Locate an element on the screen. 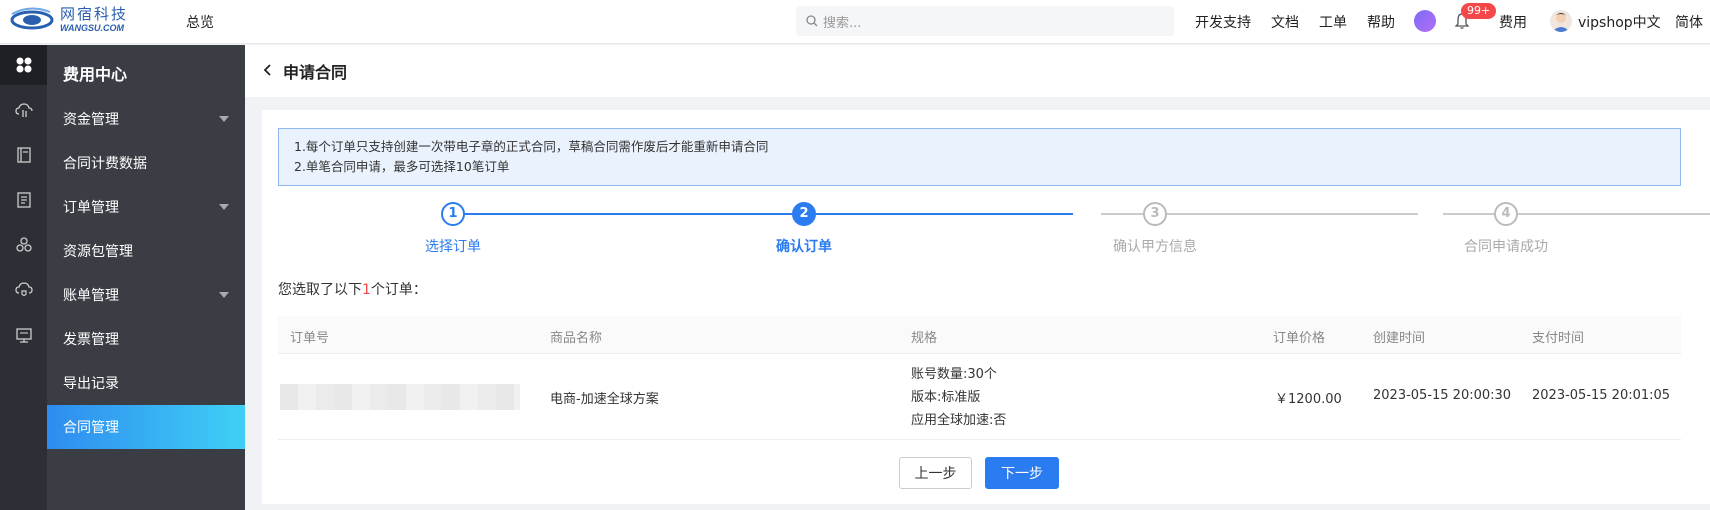 Image resolution: width=1710 pixels, height=510 pixels. rail-book is located at coordinates (23, 155).